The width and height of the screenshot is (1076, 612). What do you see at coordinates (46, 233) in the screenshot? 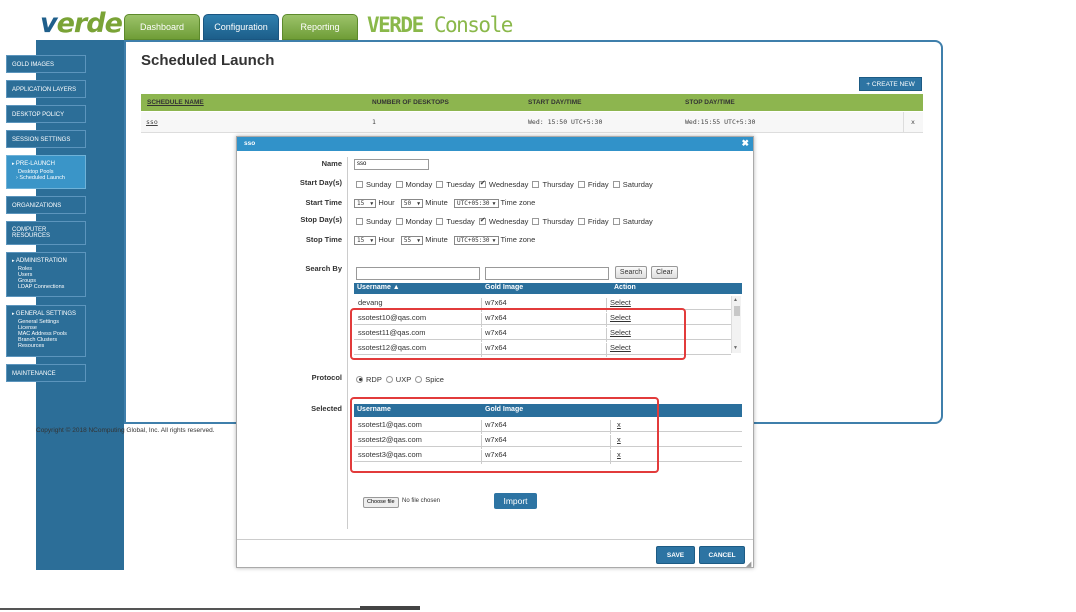
I see `sidebar-item-computer-resources: COMPUTER RESOURCES` at bounding box center [46, 233].